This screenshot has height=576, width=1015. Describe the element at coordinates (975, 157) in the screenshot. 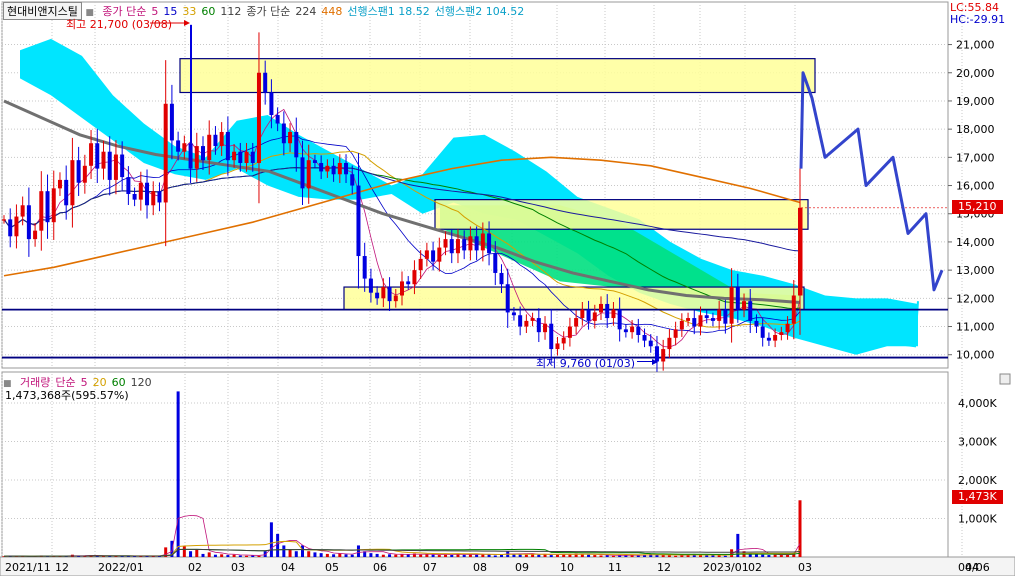

I see `price-tick-label: 17,000` at that location.